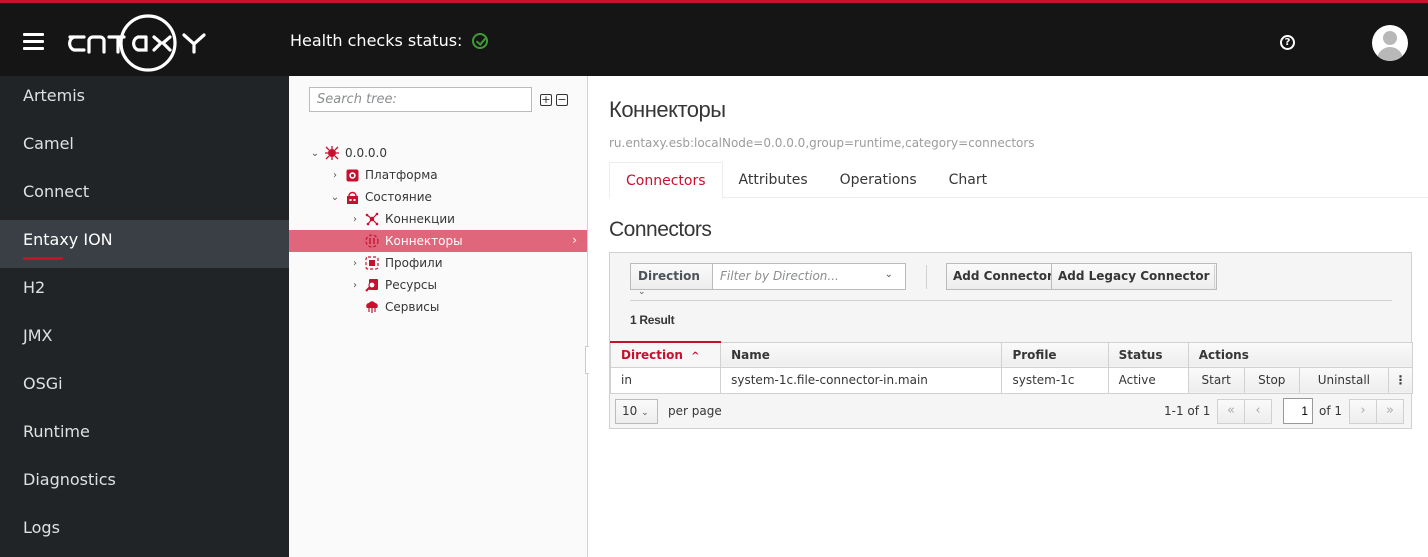 This screenshot has height=557, width=1428. What do you see at coordinates (861, 354) in the screenshot?
I see `column-header-name: Name` at bounding box center [861, 354].